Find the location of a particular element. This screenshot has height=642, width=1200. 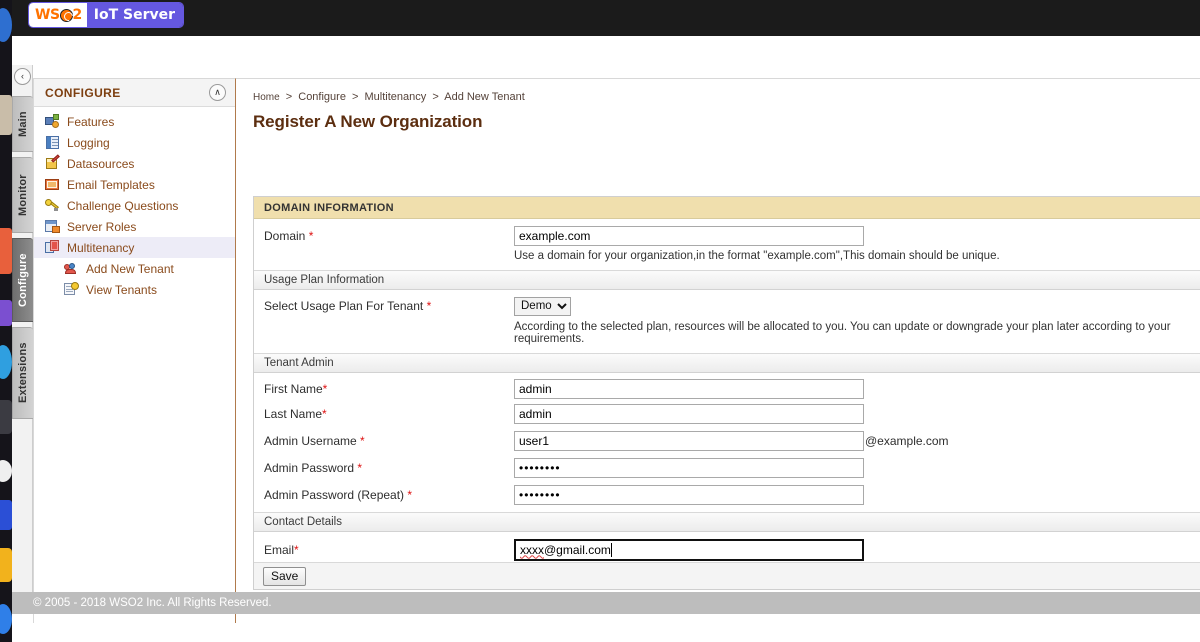

wso2-logo-mark: WS 2 is located at coordinates (58, 15).